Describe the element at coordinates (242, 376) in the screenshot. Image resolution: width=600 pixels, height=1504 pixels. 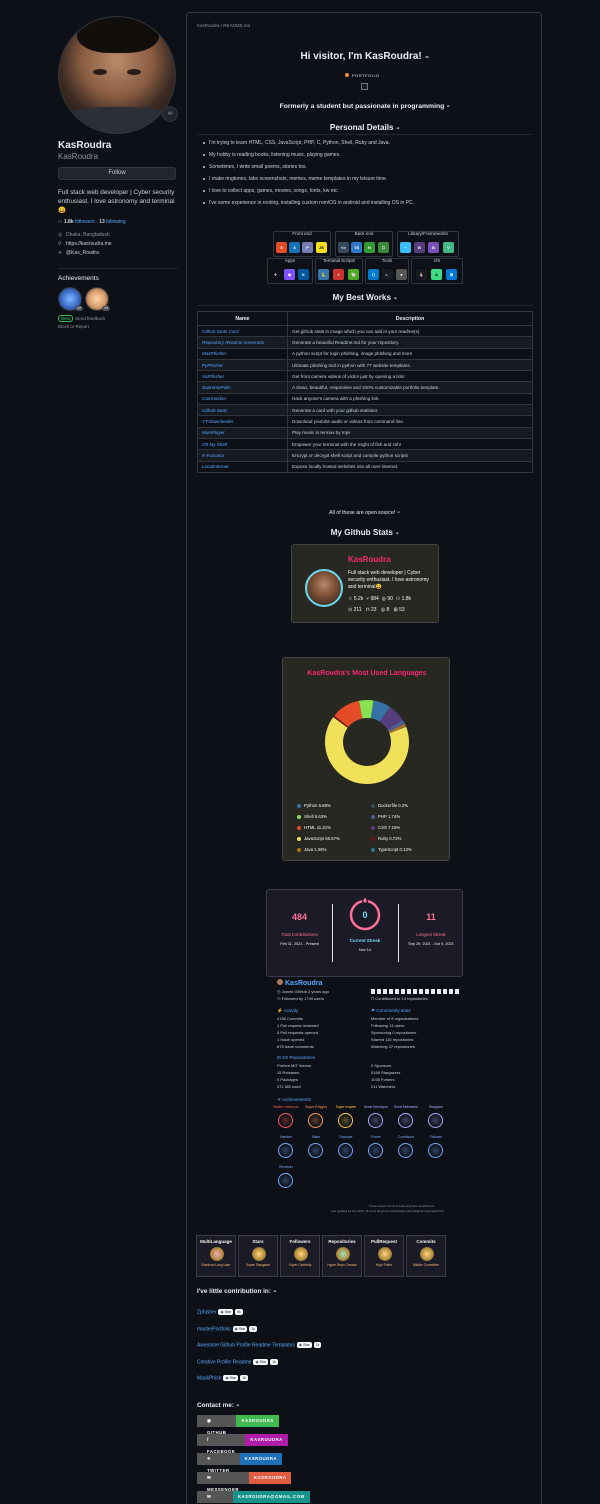
I see `work-name-link: VidPhisher` at that location.